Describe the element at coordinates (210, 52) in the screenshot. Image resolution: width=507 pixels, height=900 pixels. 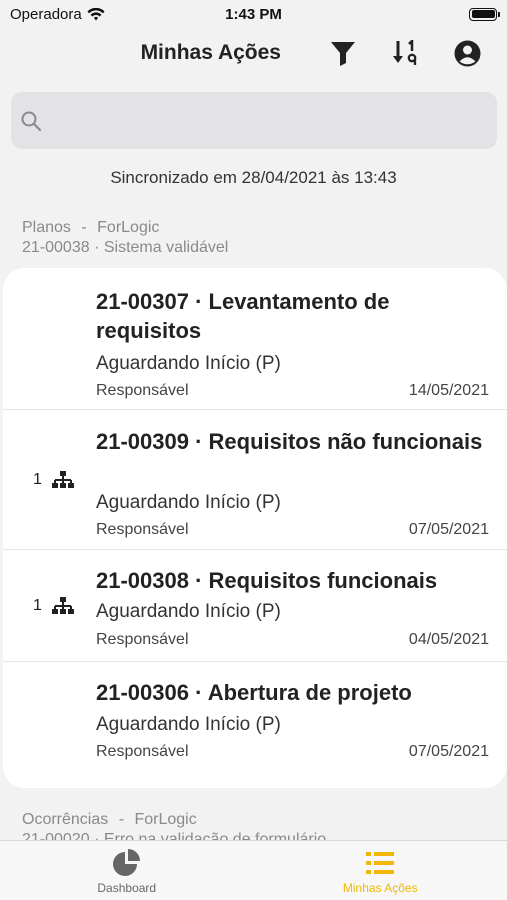
I see `page-title: Minhas Ações` at that location.